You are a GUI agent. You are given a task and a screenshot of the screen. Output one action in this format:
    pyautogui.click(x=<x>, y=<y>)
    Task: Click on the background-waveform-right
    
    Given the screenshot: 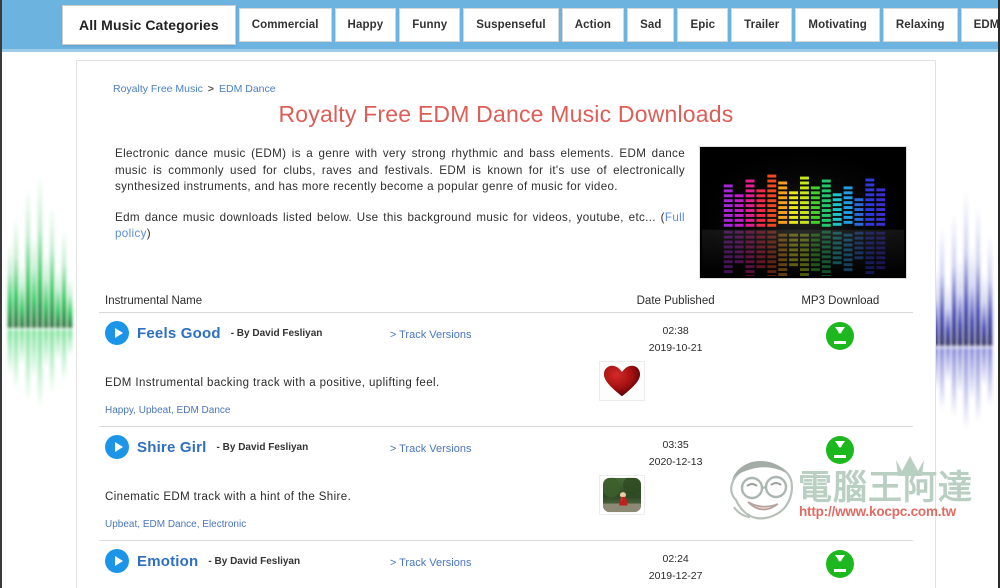 What is the action you would take?
    pyautogui.click(x=963, y=310)
    